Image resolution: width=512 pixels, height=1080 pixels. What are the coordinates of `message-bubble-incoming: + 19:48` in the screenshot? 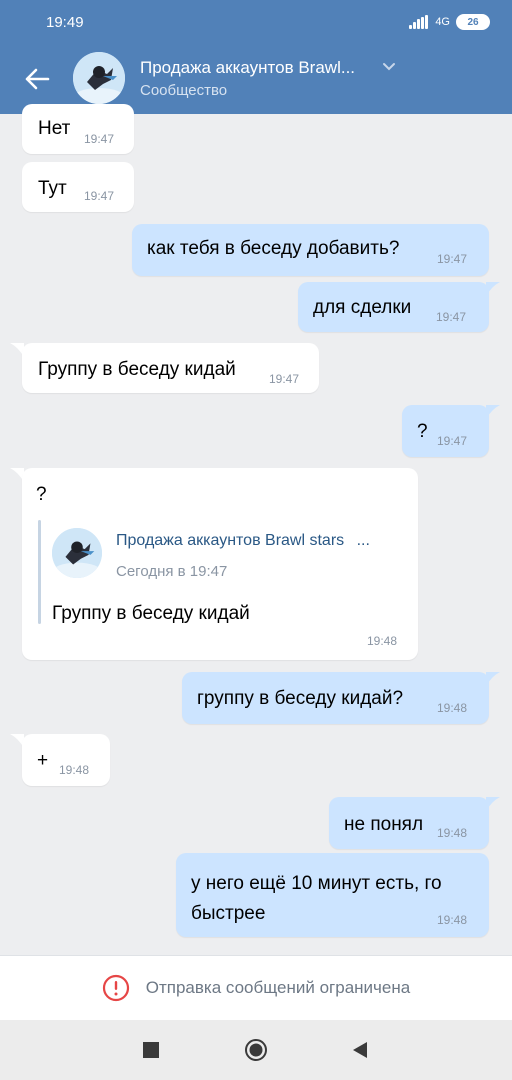 It's located at (66, 760).